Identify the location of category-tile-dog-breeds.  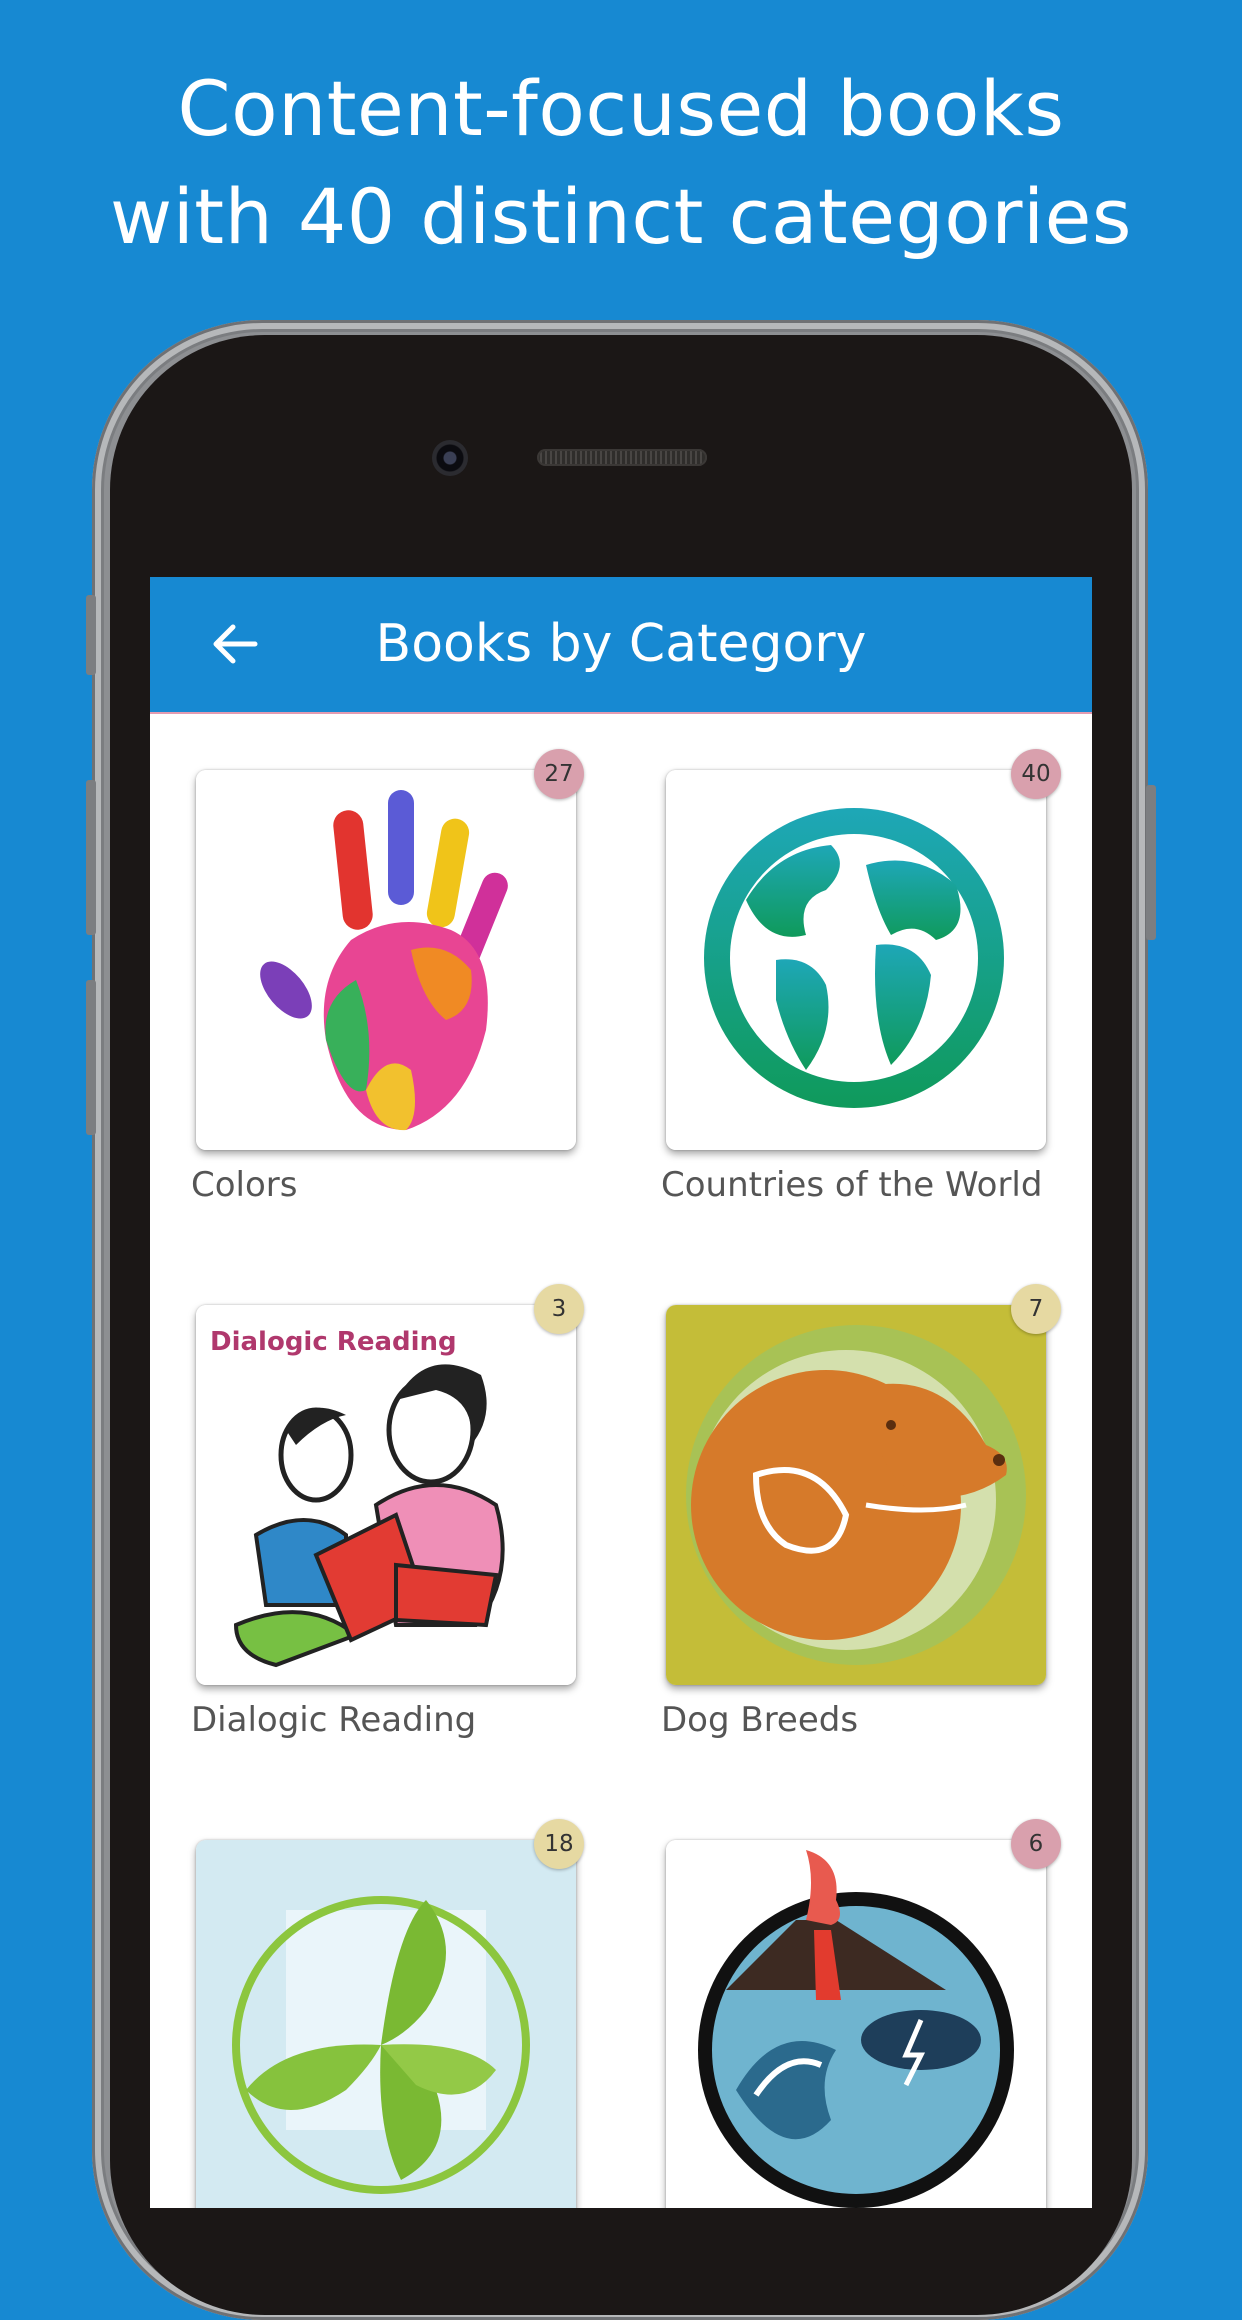
(856, 1495).